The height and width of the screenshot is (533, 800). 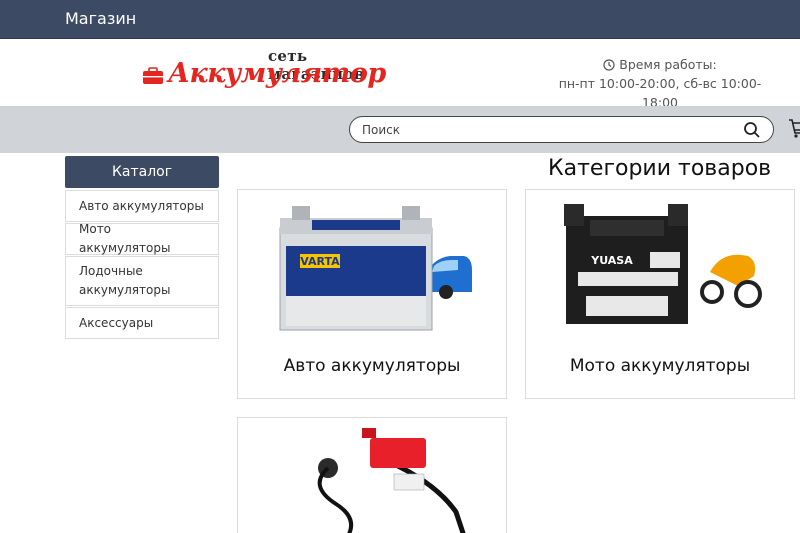 I want to click on category-card-auto: VARTA Авто аккумуляторы, so click(x=372, y=294).